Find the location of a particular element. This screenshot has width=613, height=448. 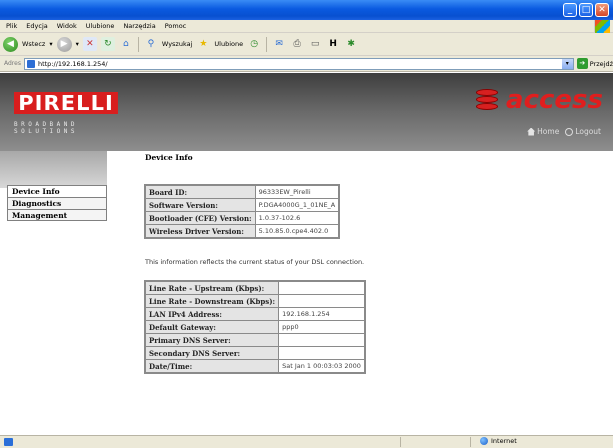

lan-ipv4-value: 192.168.1.254 is located at coordinates (321, 314).